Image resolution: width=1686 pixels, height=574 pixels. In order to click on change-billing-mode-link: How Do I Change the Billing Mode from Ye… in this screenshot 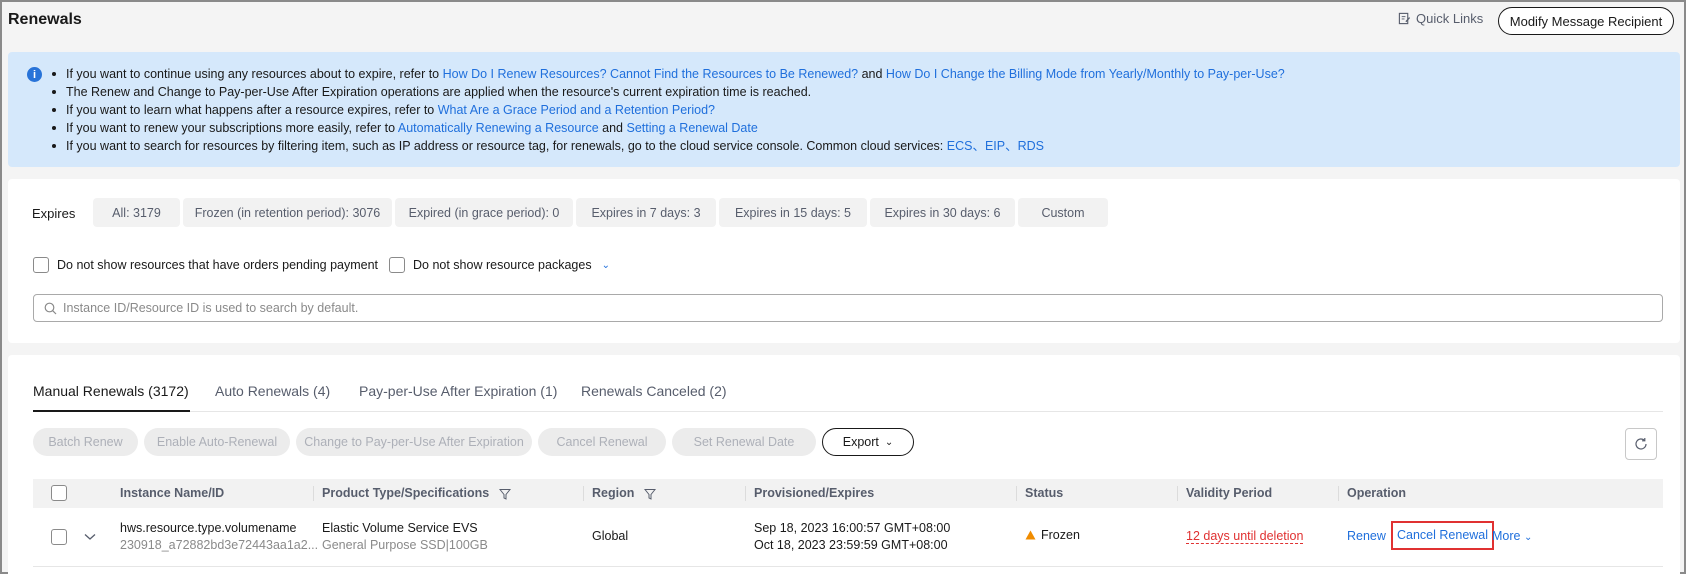, I will do `click(1085, 74)`.